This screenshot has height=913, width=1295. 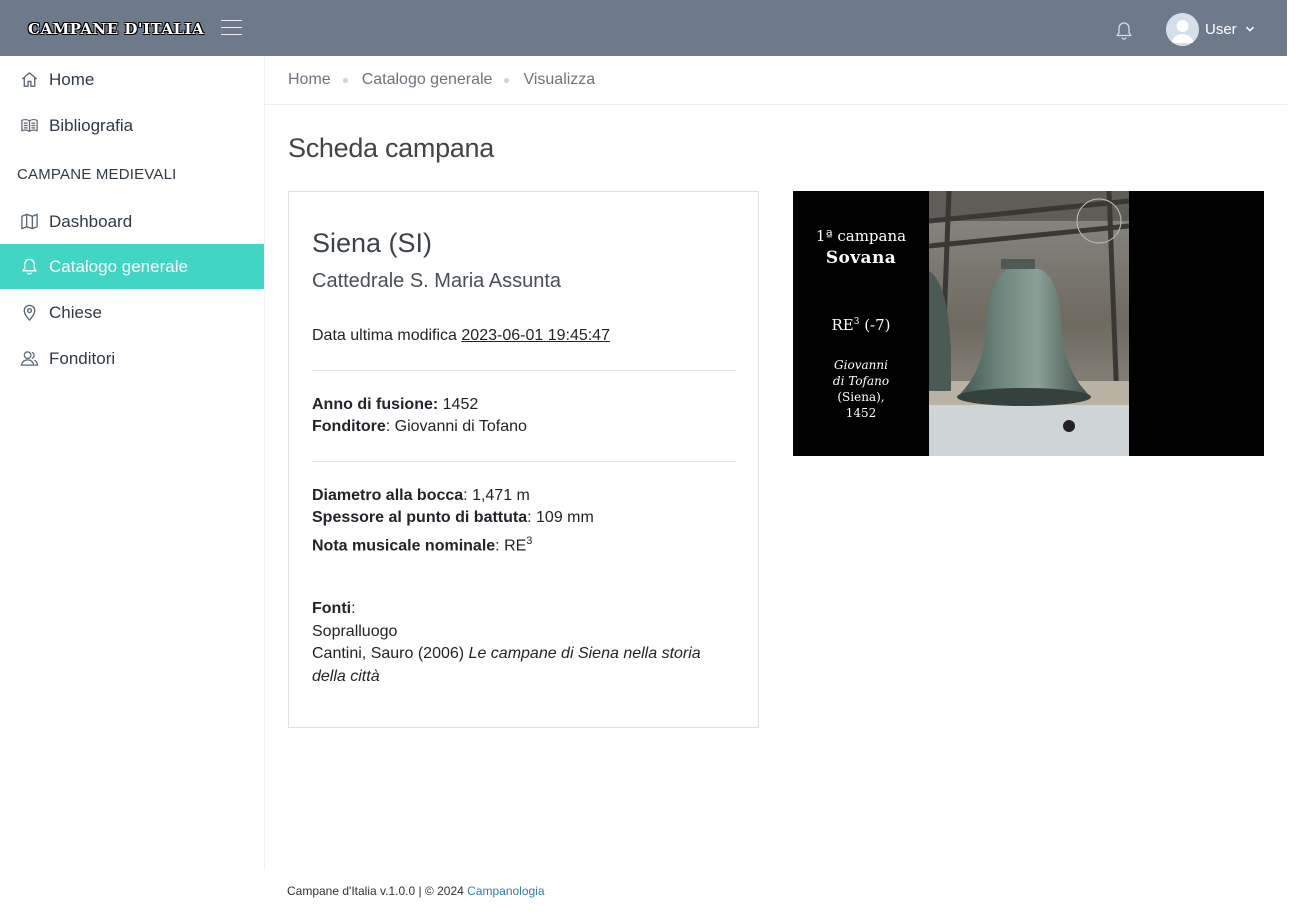 What do you see at coordinates (560, 517) in the screenshot?
I see `spessore-value: : 109 mm` at bounding box center [560, 517].